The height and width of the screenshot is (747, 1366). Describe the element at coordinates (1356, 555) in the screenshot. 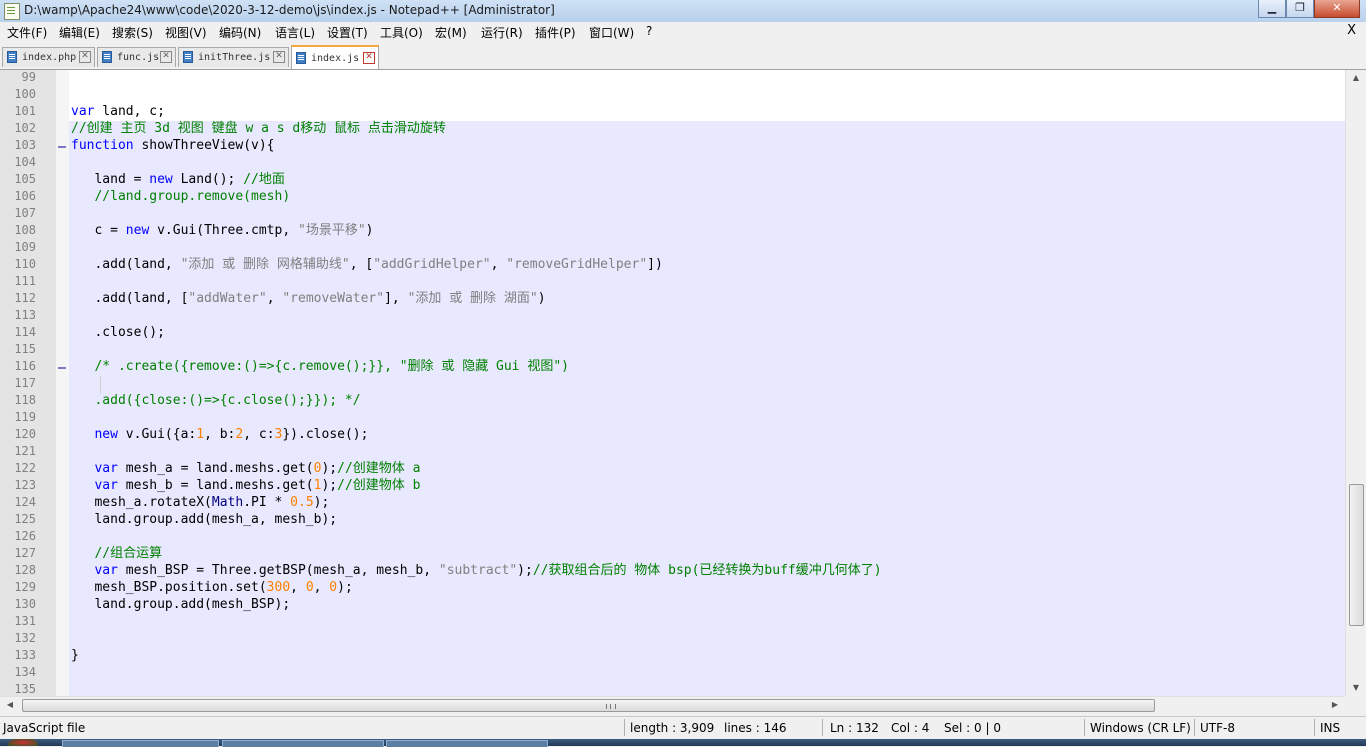

I see `vertical-scroll-thumb` at that location.